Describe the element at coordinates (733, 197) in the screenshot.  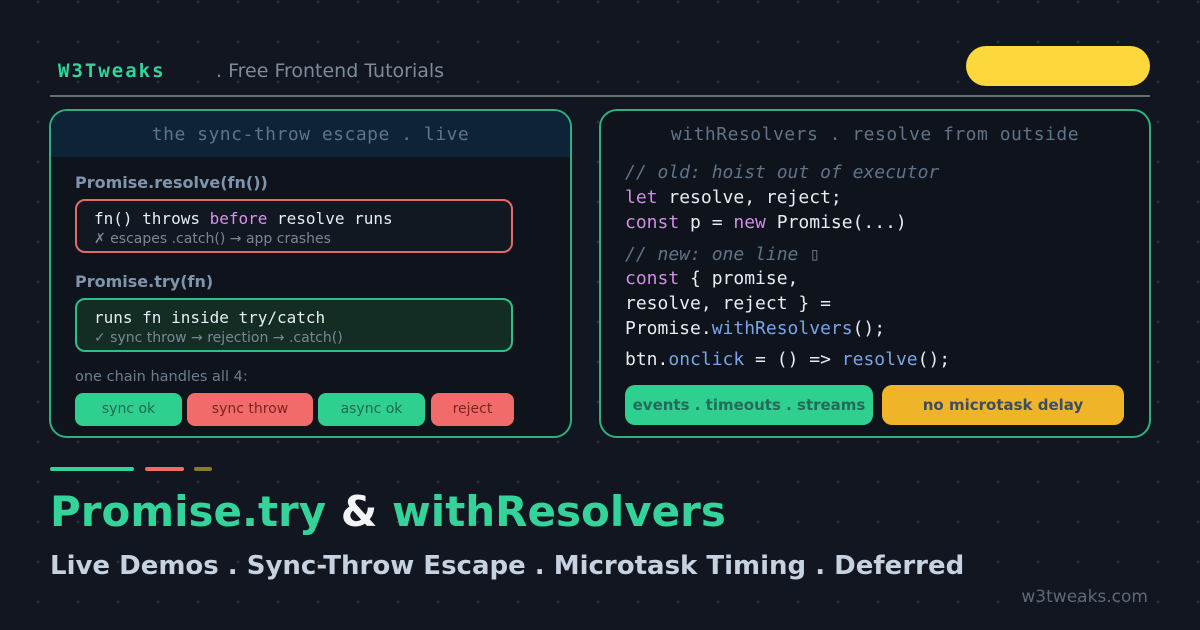
I see `code-line: let resolve, reject;` at that location.